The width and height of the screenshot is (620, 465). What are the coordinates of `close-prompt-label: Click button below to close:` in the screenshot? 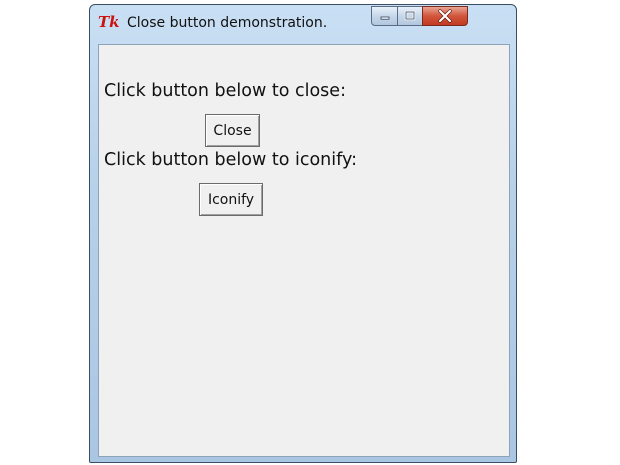 It's located at (225, 91).